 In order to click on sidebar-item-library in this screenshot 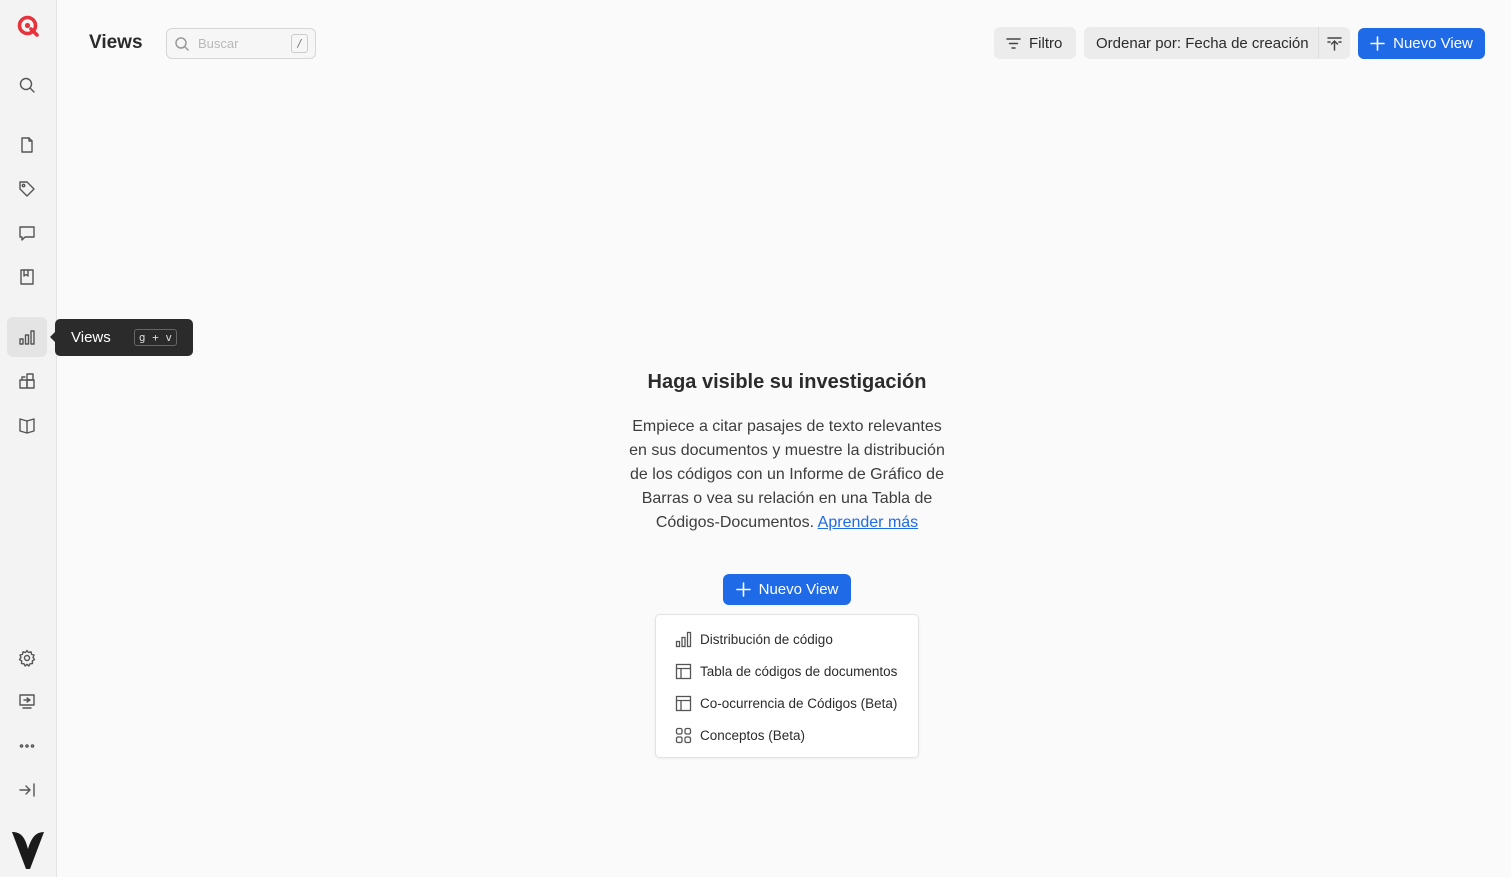, I will do `click(27, 425)`.